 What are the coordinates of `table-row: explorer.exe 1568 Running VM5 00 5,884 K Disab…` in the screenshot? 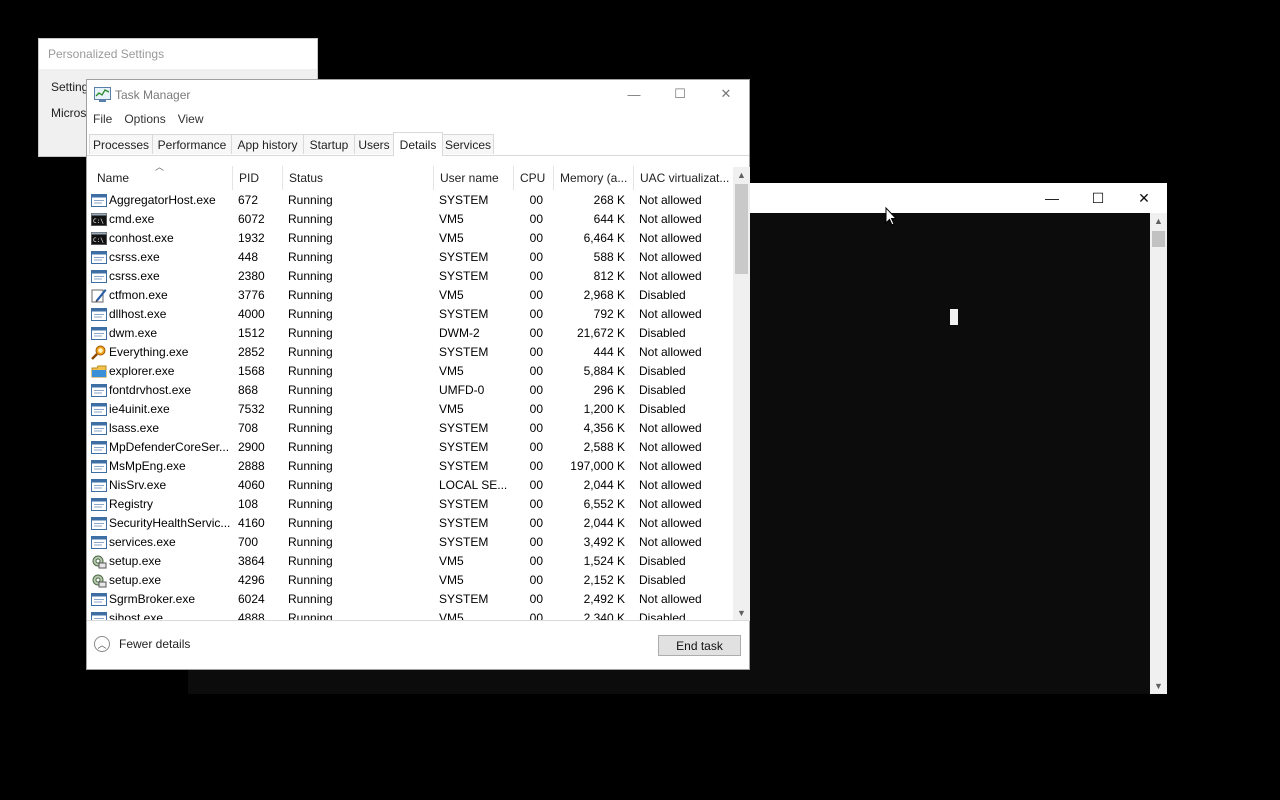 It's located at (410, 371).